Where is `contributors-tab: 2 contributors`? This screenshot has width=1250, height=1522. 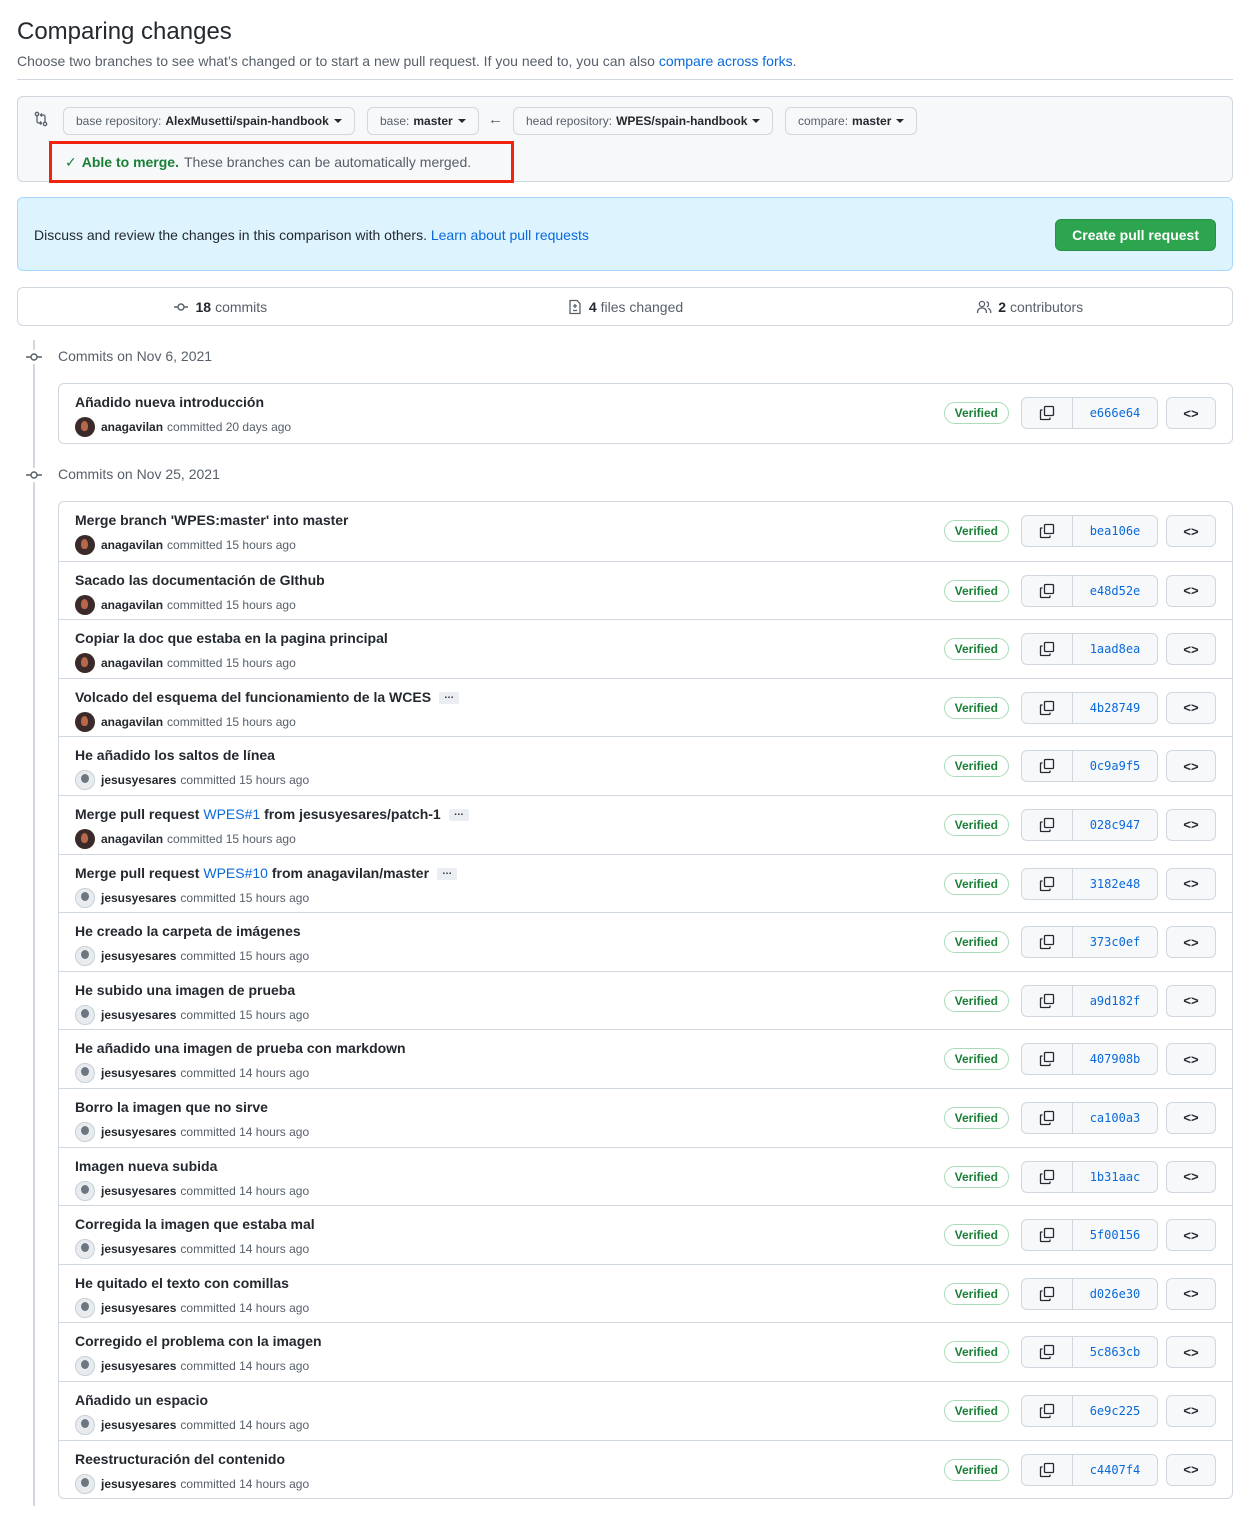 contributors-tab: 2 contributors is located at coordinates (1029, 306).